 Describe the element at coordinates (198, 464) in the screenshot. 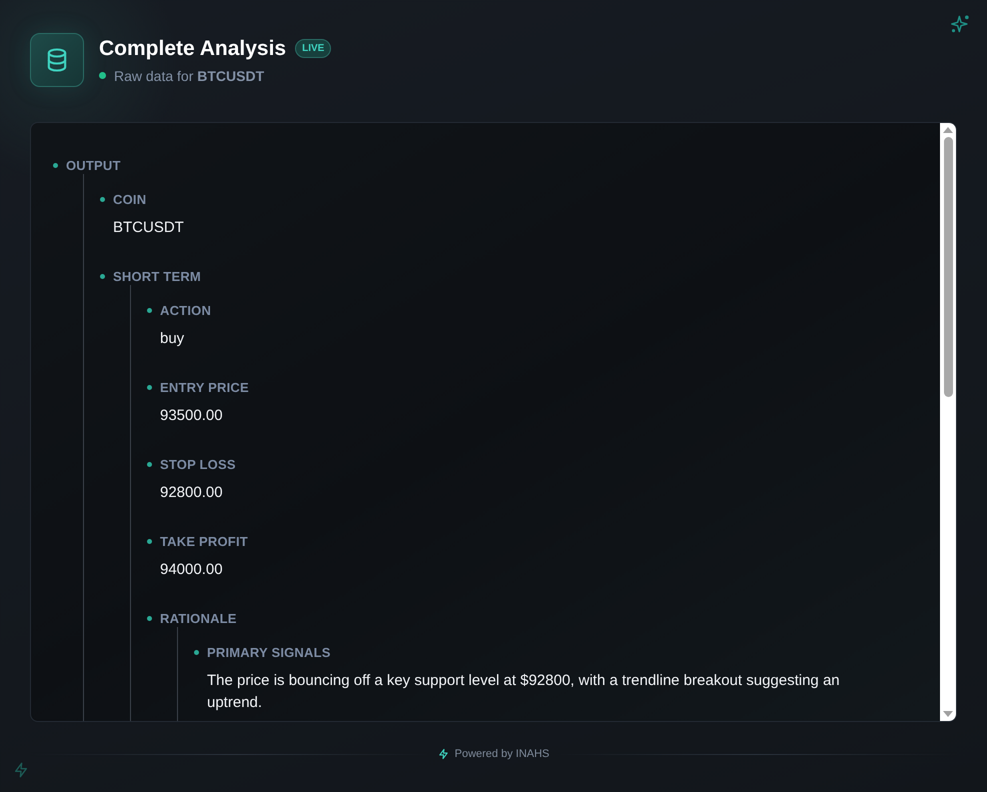

I see `field-label: STOP LOSS` at that location.